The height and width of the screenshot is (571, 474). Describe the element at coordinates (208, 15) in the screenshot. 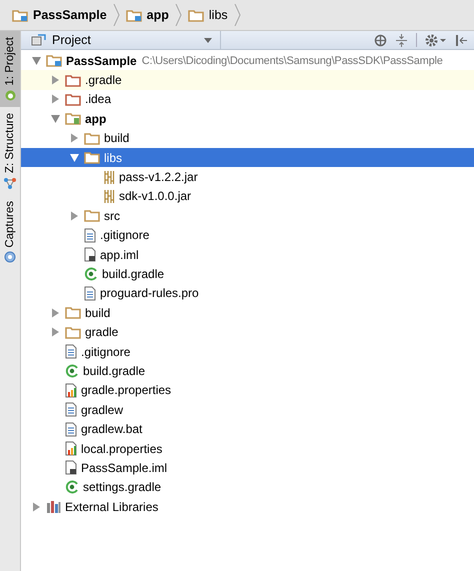

I see `breadcrumb: libs` at that location.